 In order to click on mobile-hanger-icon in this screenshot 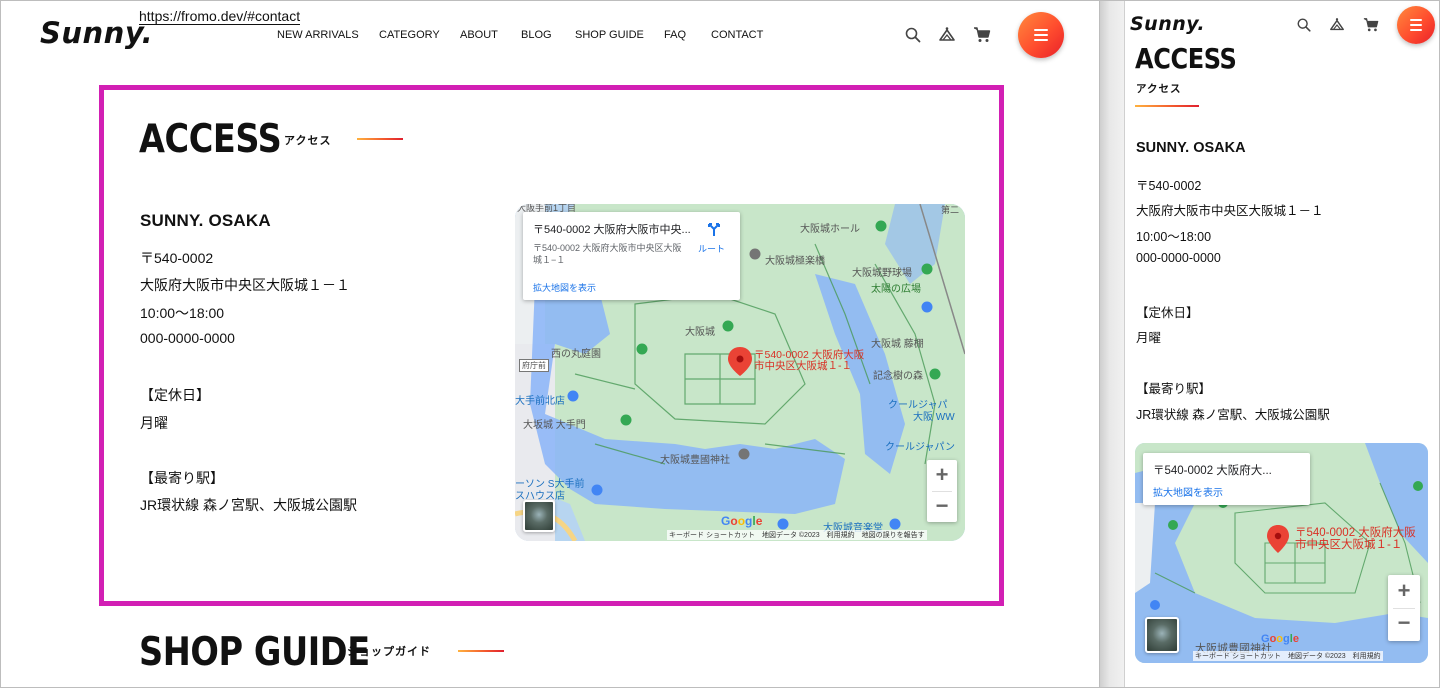, I will do `click(1337, 25)`.